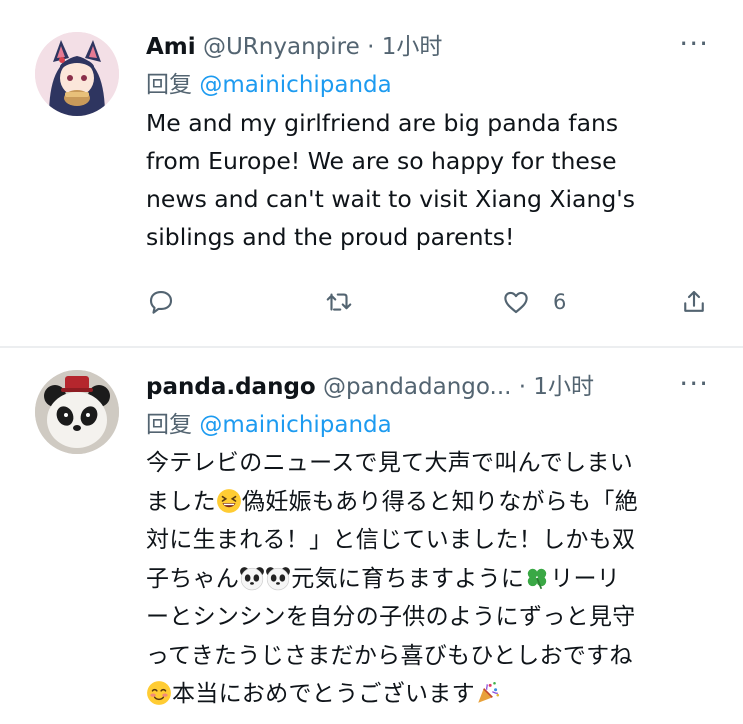 This screenshot has width=743, height=724. I want to click on like-button: 6, so click(533, 302).